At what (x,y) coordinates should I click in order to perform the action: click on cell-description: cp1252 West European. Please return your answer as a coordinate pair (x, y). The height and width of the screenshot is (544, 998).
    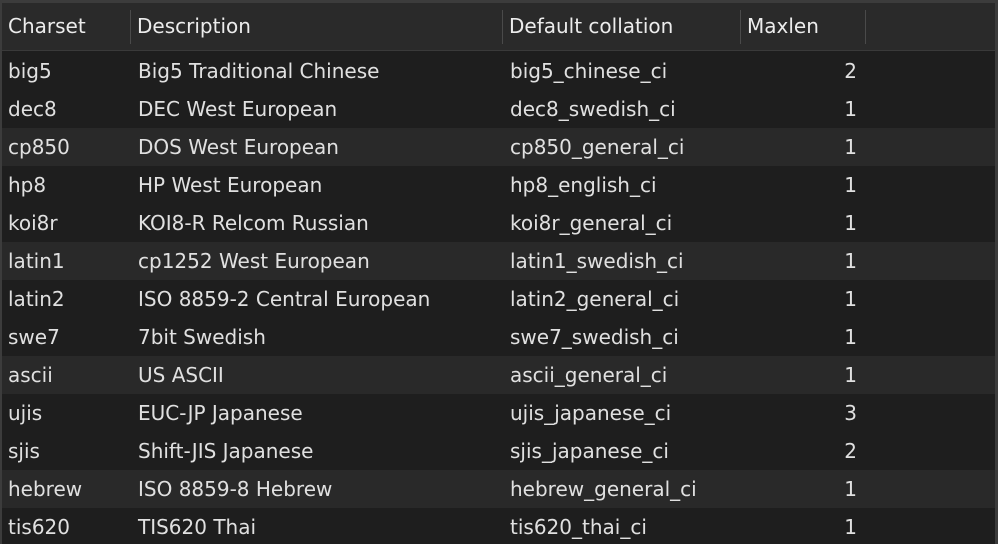
    Looking at the image, I should click on (254, 261).